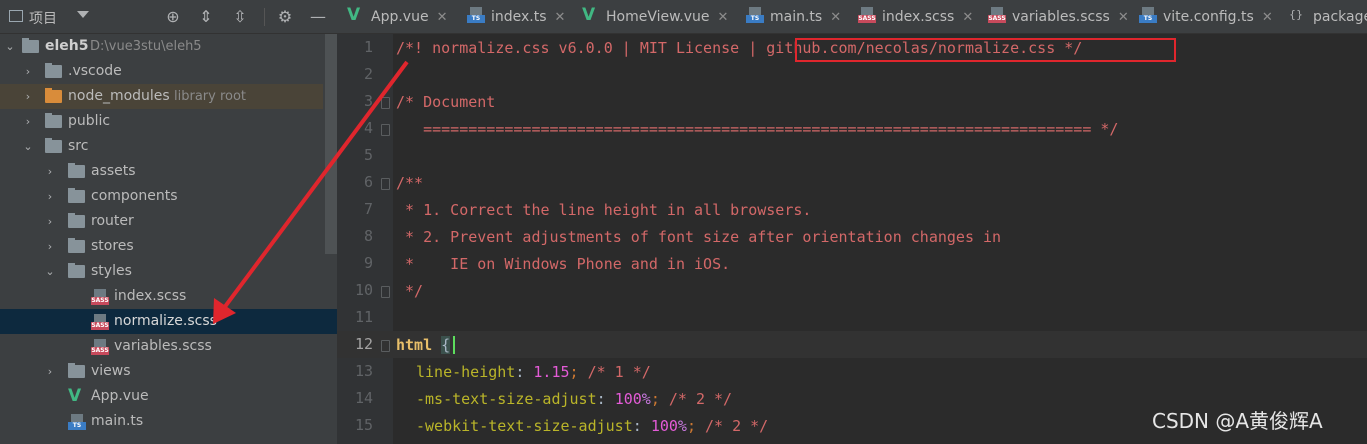 The width and height of the screenshot is (1367, 444). Describe the element at coordinates (206, 17) in the screenshot. I see `expand-all-icon: ⇕` at that location.